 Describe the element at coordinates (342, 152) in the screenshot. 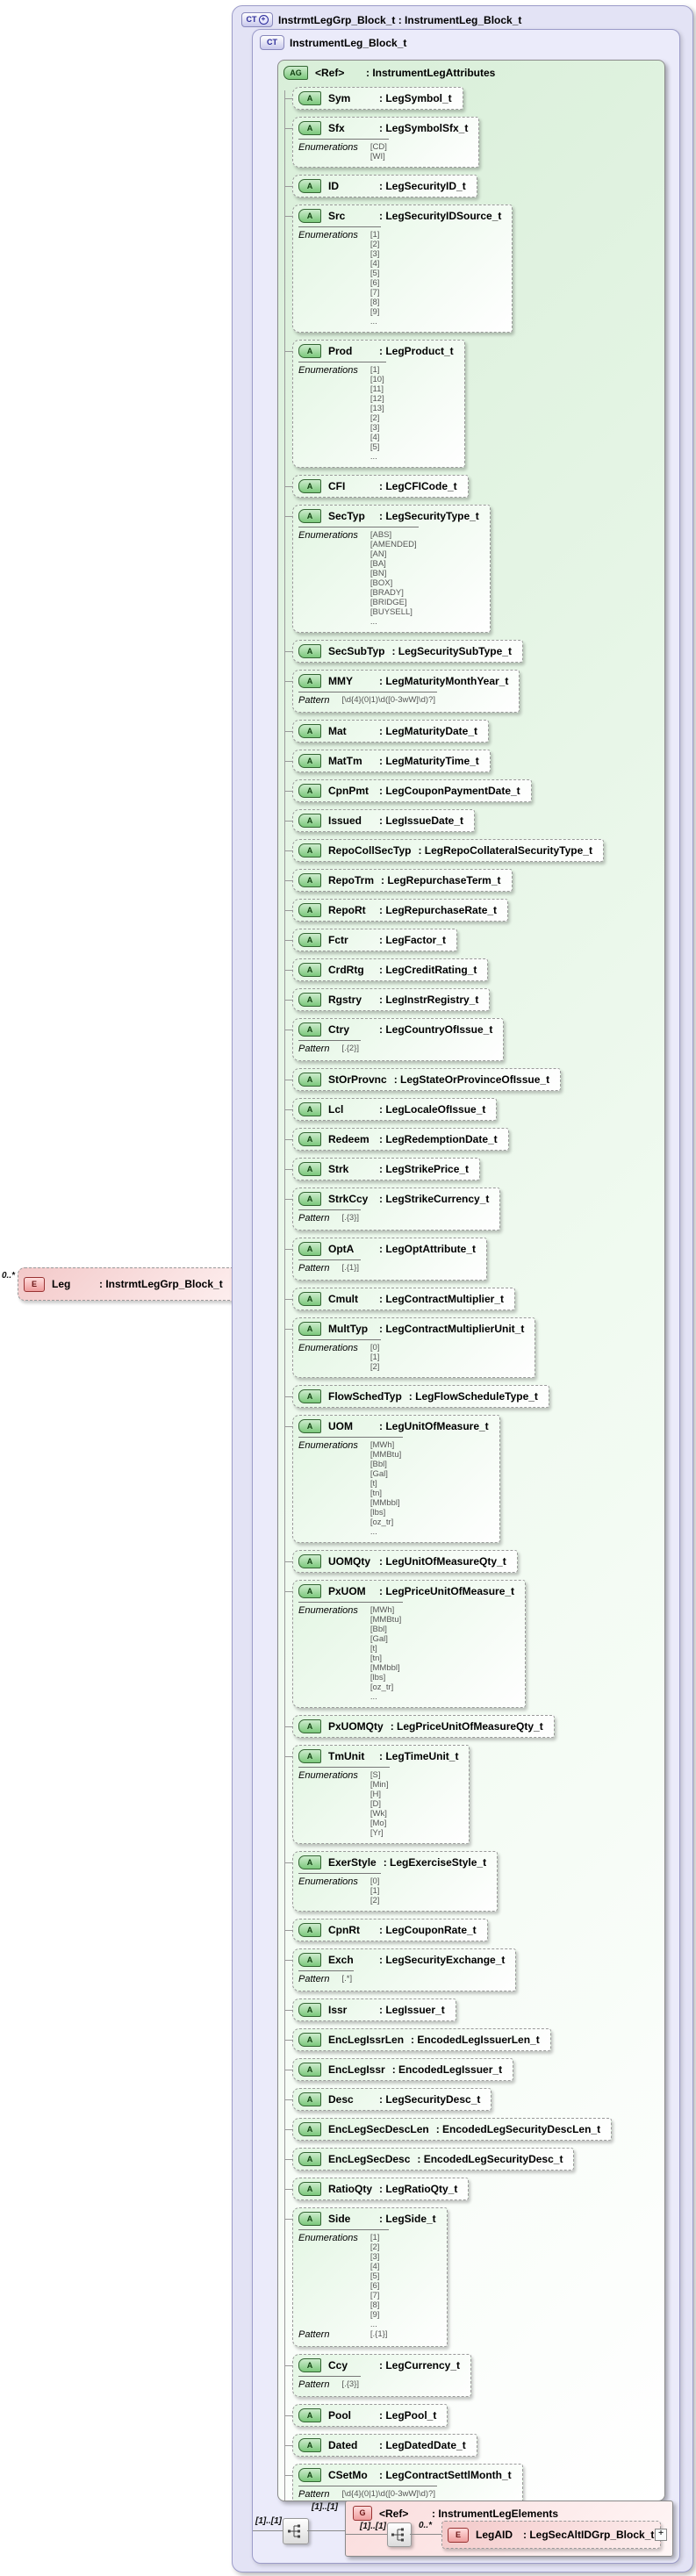

I see `facet-row: Enumerations [CD] [WI]` at that location.